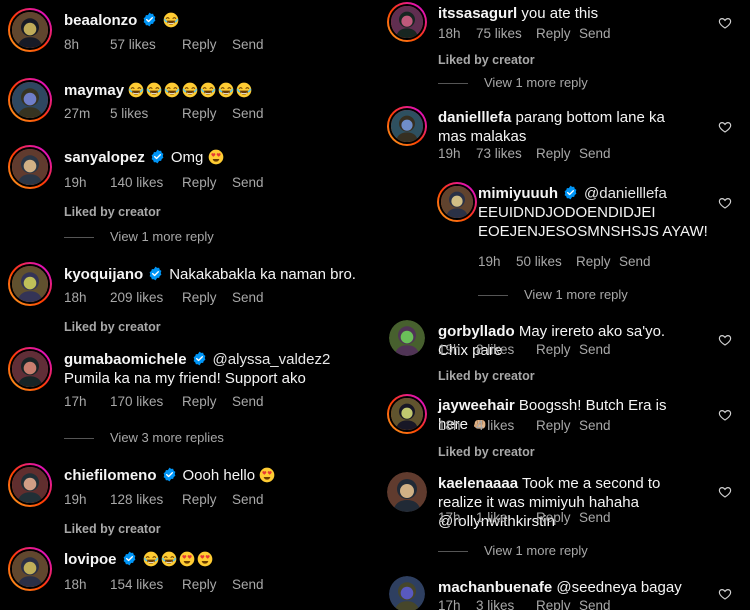 Image resolution: width=750 pixels, height=610 pixels. What do you see at coordinates (136, 499) in the screenshot?
I see `likes-count: 128 likes` at bounding box center [136, 499].